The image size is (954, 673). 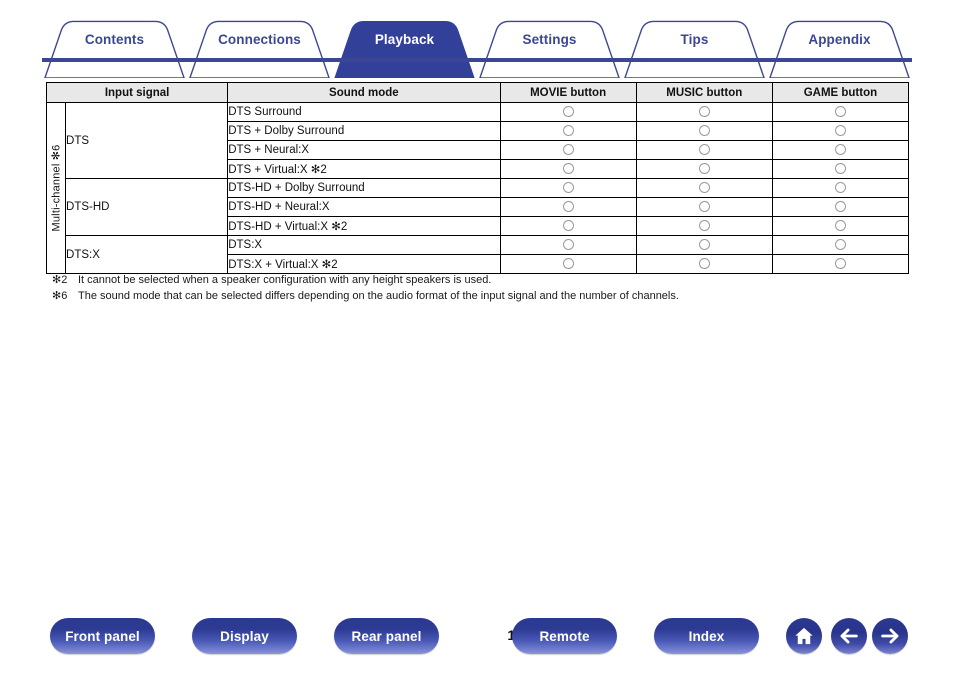 I want to click on home-icon, so click(x=804, y=636).